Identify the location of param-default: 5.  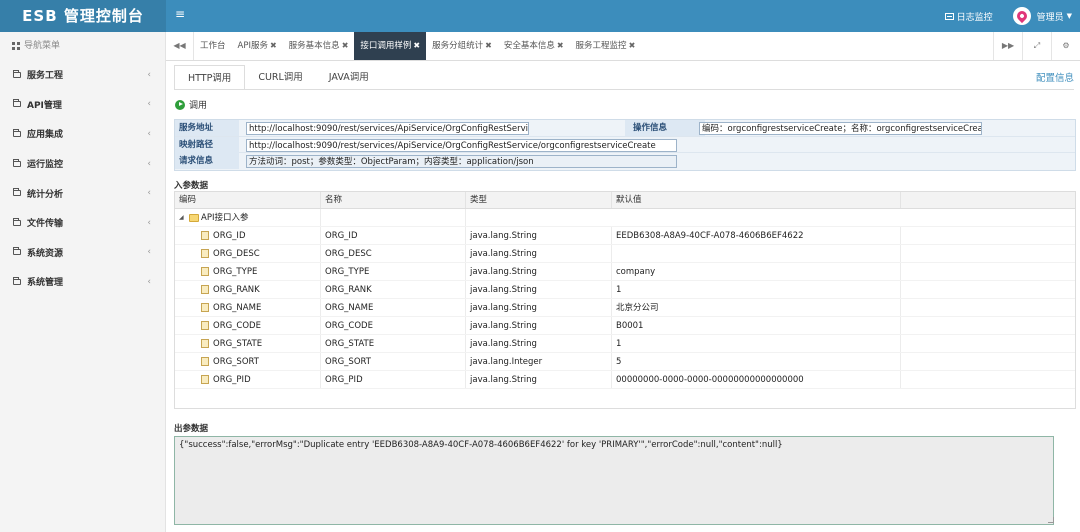
(756, 361).